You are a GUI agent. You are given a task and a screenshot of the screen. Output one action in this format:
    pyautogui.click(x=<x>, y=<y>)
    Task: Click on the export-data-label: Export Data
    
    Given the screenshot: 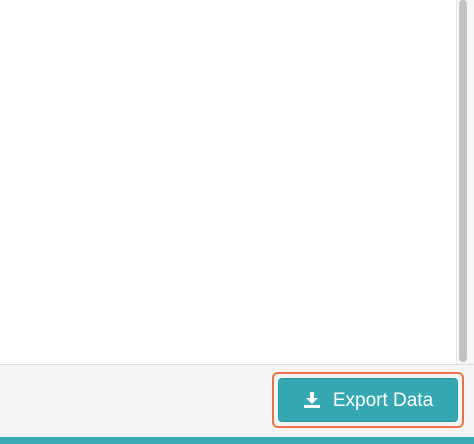 What is the action you would take?
    pyautogui.click(x=383, y=400)
    